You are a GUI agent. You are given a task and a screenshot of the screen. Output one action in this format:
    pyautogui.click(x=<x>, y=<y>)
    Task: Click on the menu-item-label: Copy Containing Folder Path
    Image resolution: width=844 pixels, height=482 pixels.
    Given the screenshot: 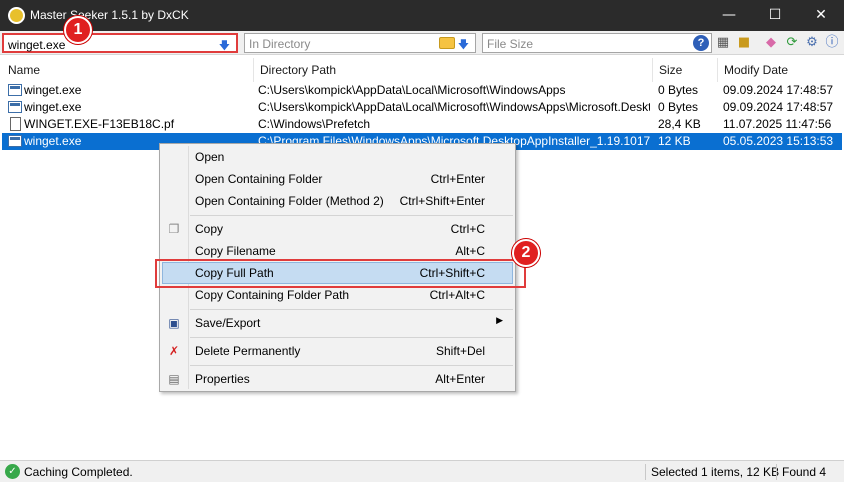 What is the action you would take?
    pyautogui.click(x=272, y=295)
    